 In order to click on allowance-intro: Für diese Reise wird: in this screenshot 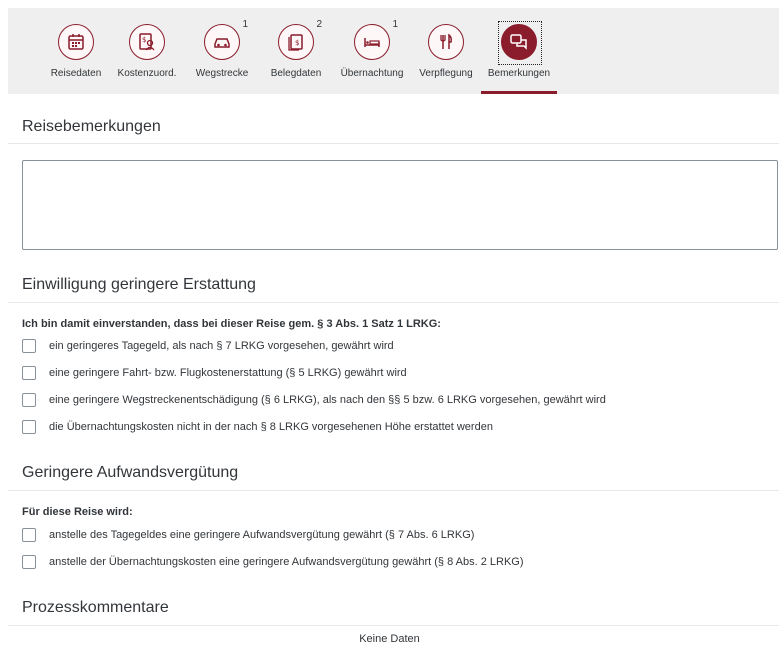, I will do `click(77, 512)`.